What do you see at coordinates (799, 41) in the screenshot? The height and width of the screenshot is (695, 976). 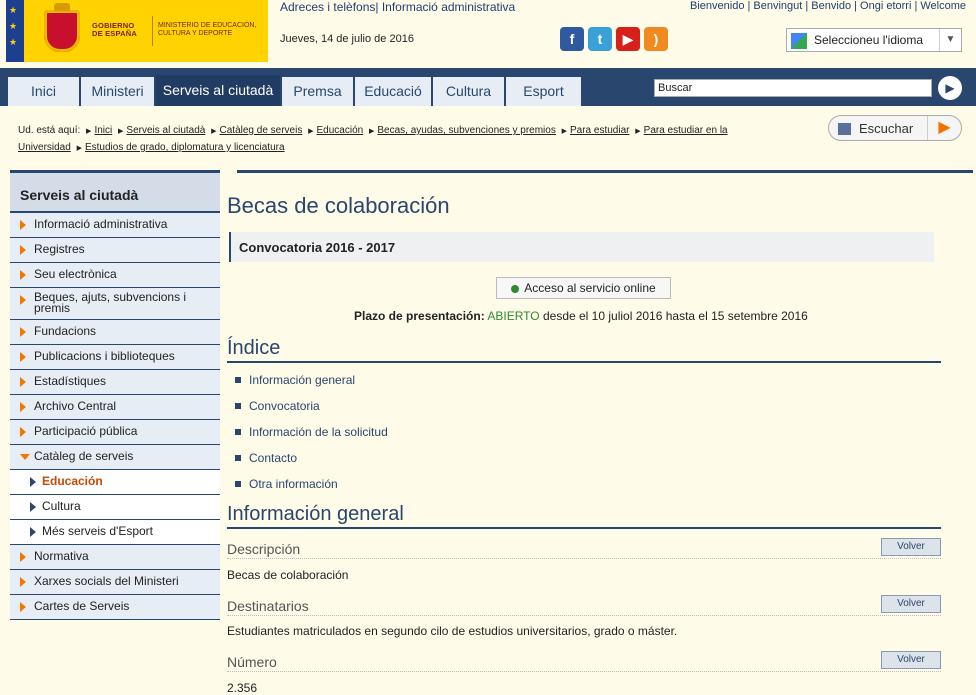 I see `google-translate-icon` at bounding box center [799, 41].